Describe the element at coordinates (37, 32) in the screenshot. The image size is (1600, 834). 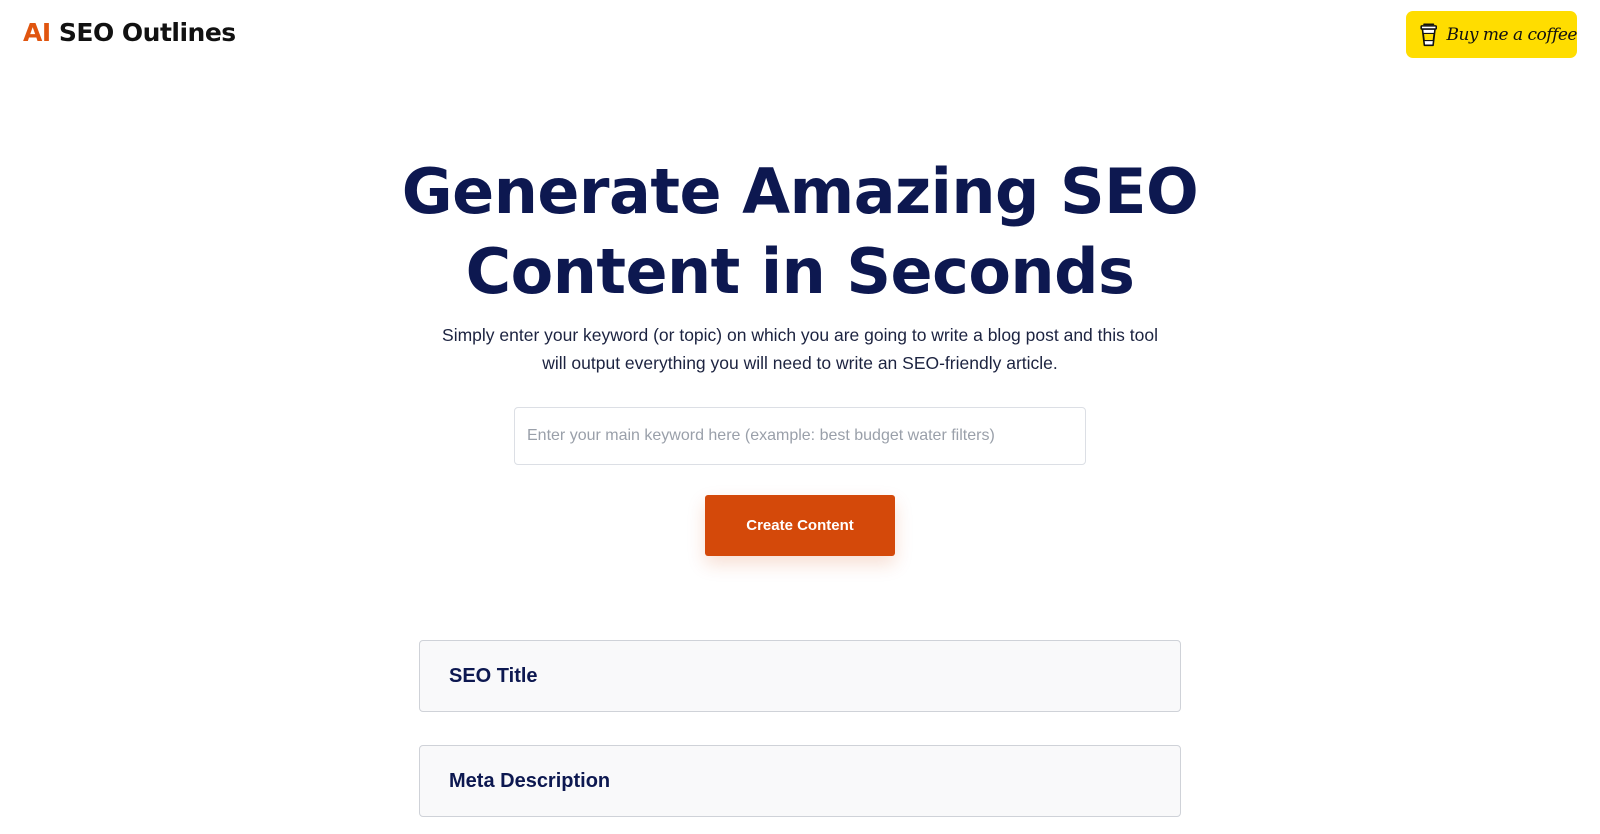
I see `logo-accent: AI` at that location.